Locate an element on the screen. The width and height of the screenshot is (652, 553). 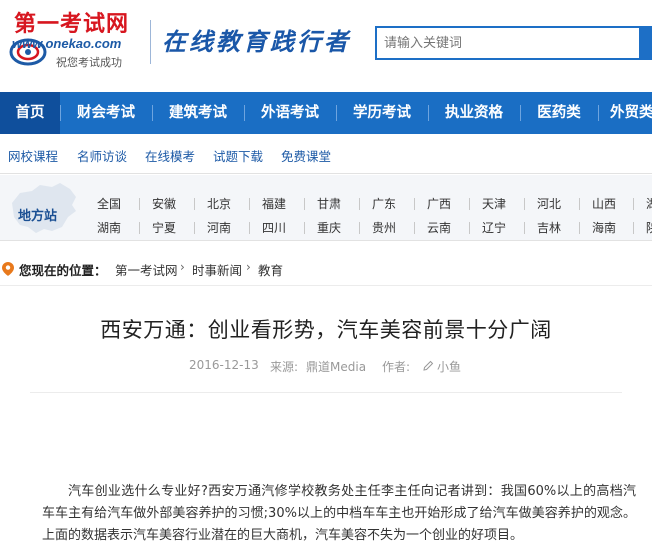
region-link: 湖南 is located at coordinates (109, 227).